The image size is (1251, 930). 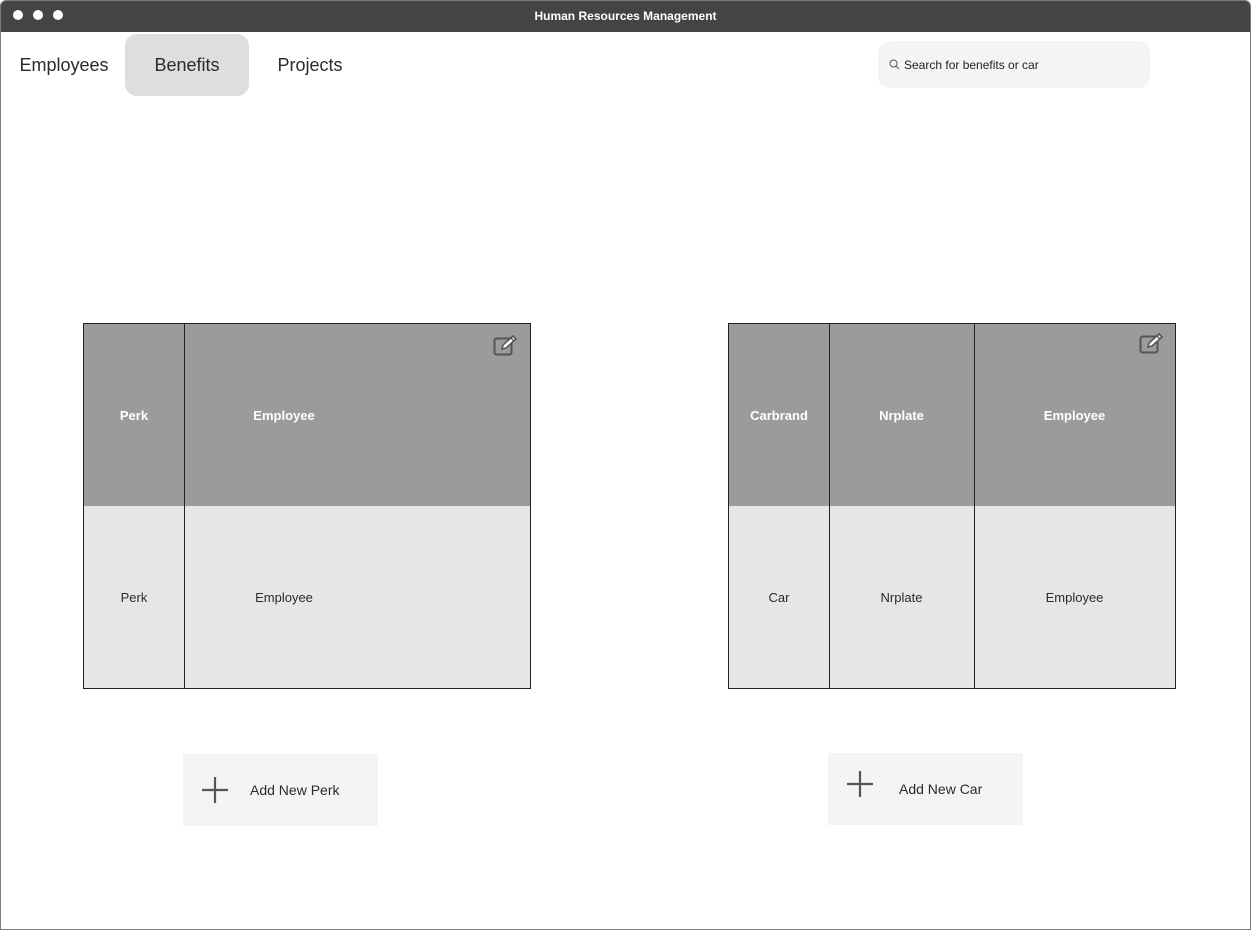 I want to click on tab-employees: Employees, so click(x=64, y=65).